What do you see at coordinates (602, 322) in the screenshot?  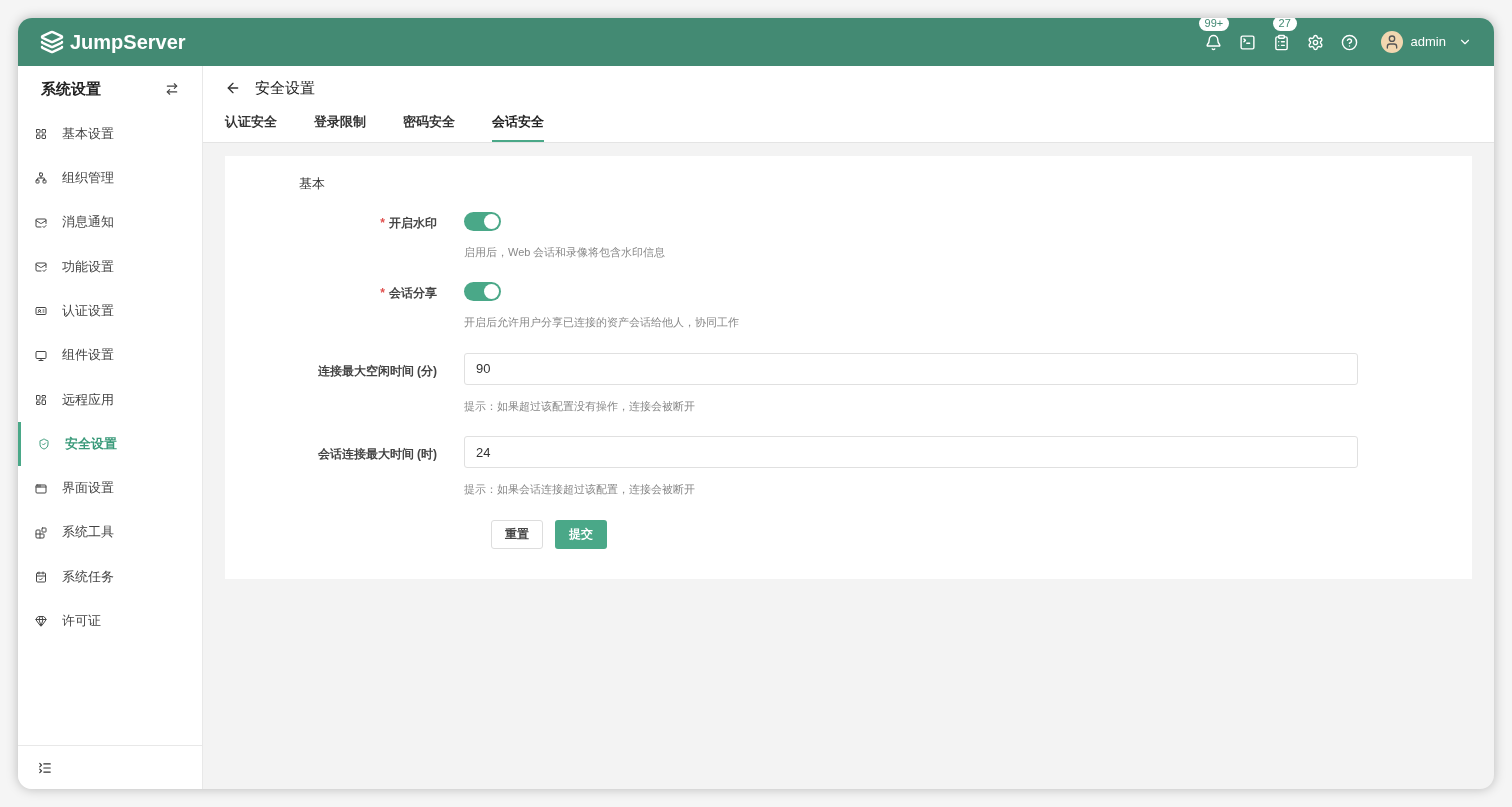 I see `help-text: 开启后允许用户分享已连接的资产会话给他人，协同工作` at bounding box center [602, 322].